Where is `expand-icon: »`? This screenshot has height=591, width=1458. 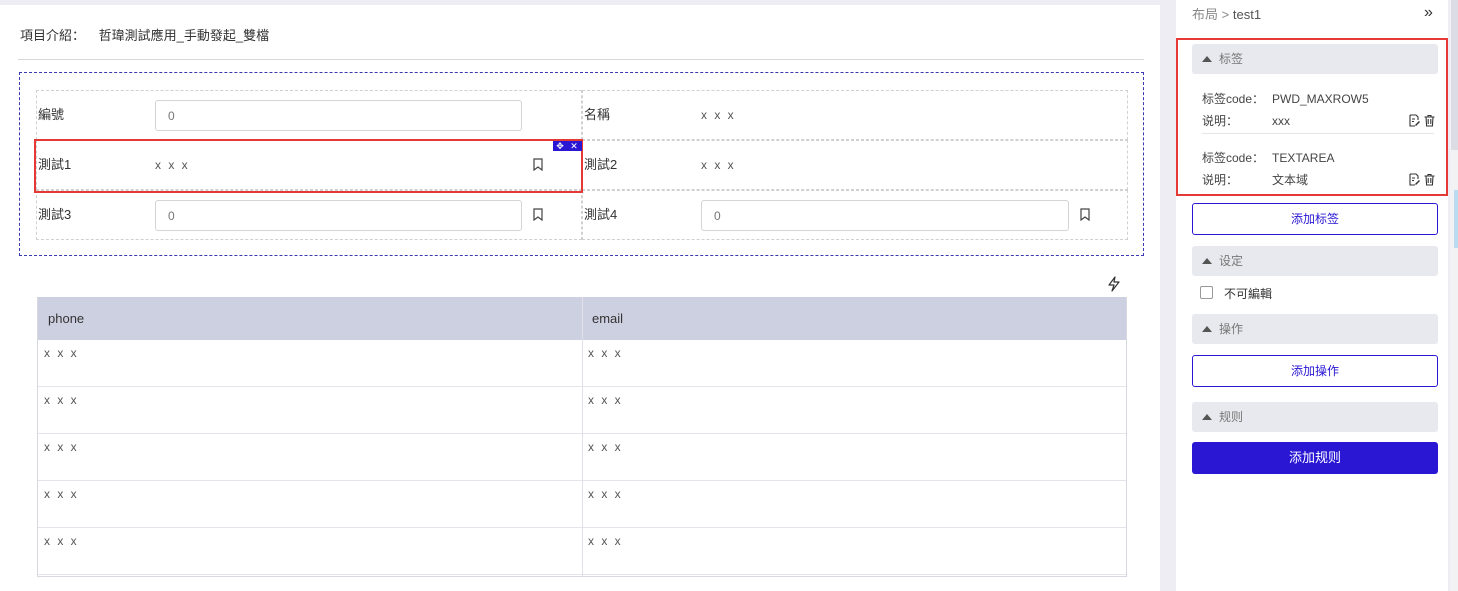
expand-icon: » is located at coordinates (1428, 13).